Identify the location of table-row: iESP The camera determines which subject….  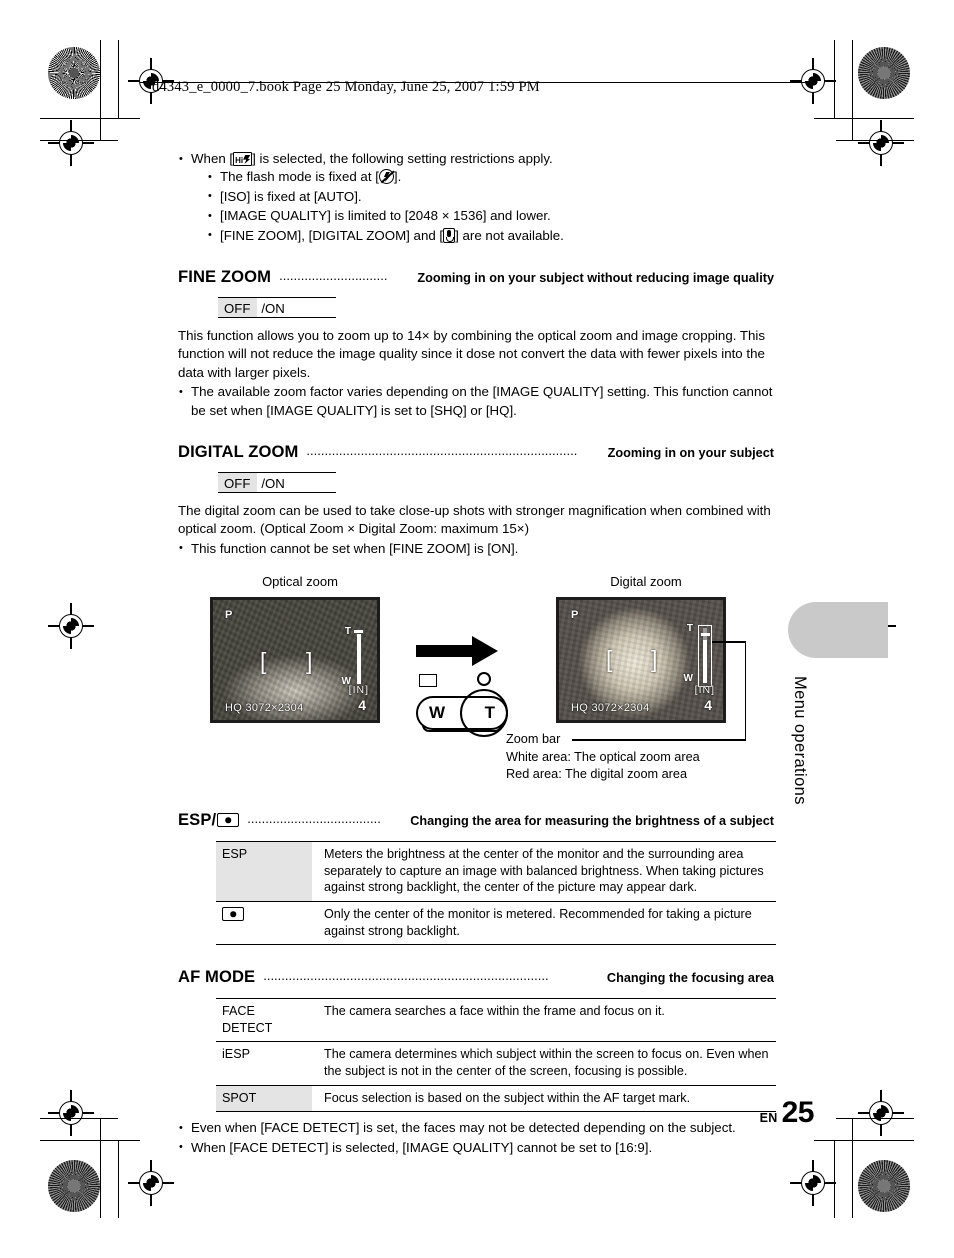
(496, 1063).